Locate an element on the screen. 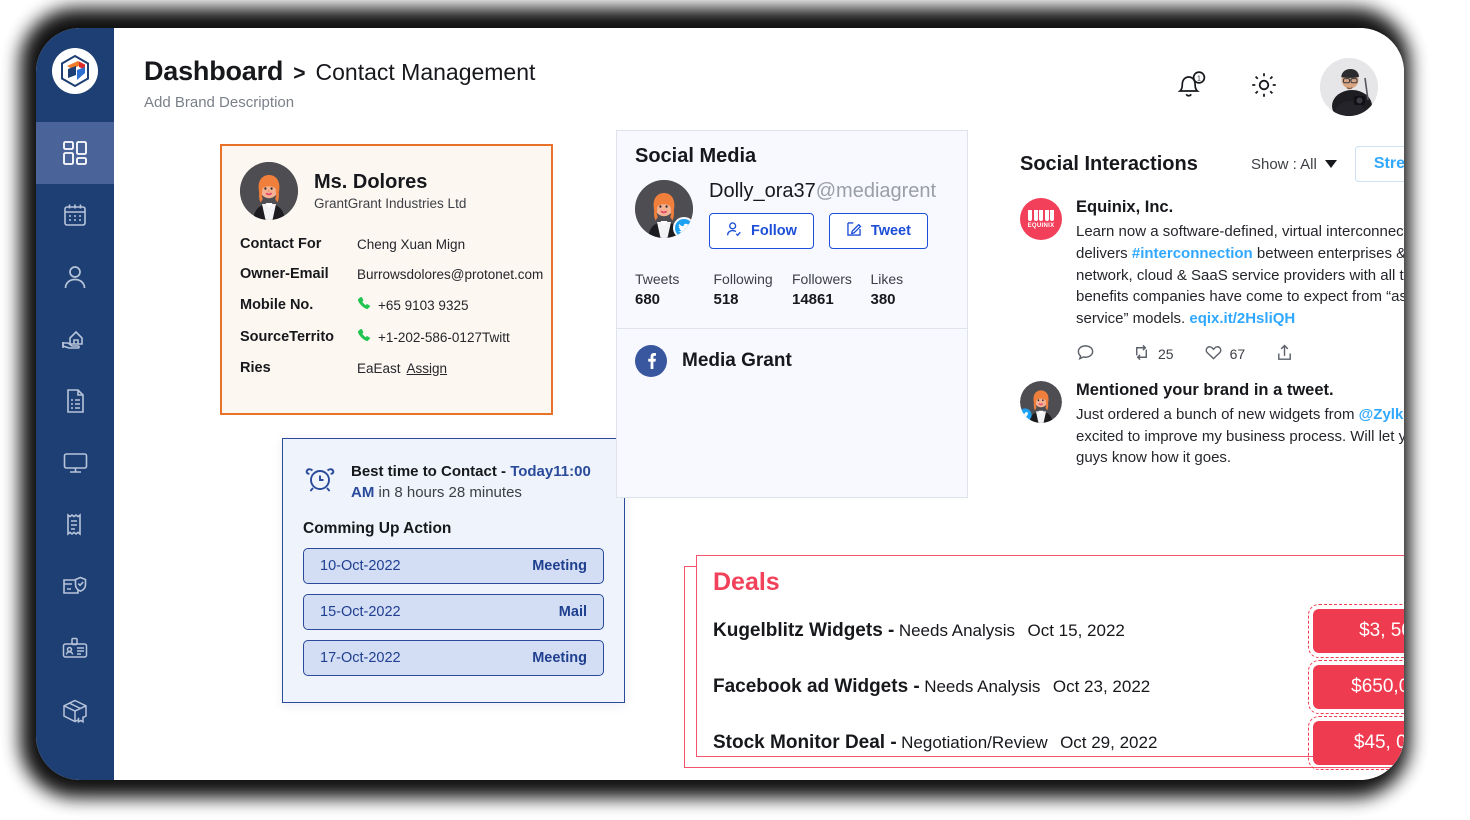  page-title: Dashboard is located at coordinates (214, 71).